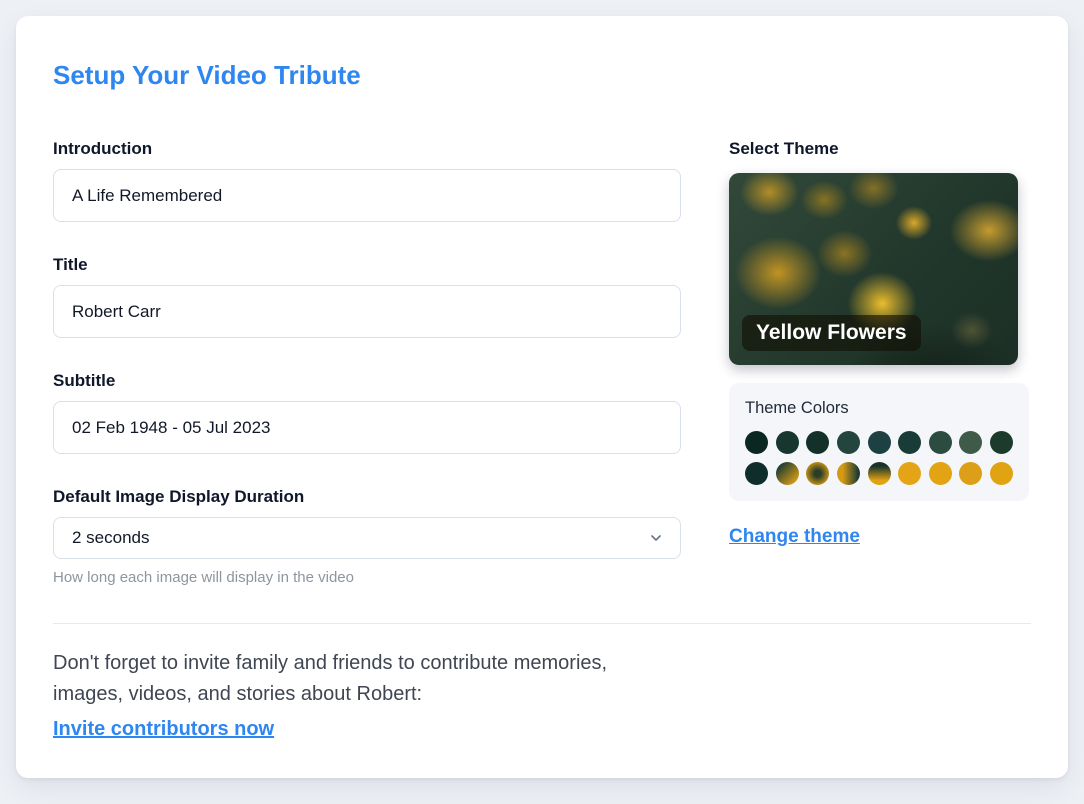 This screenshot has width=1084, height=804. I want to click on page-title: Setup Your Video Tribute, so click(207, 75).